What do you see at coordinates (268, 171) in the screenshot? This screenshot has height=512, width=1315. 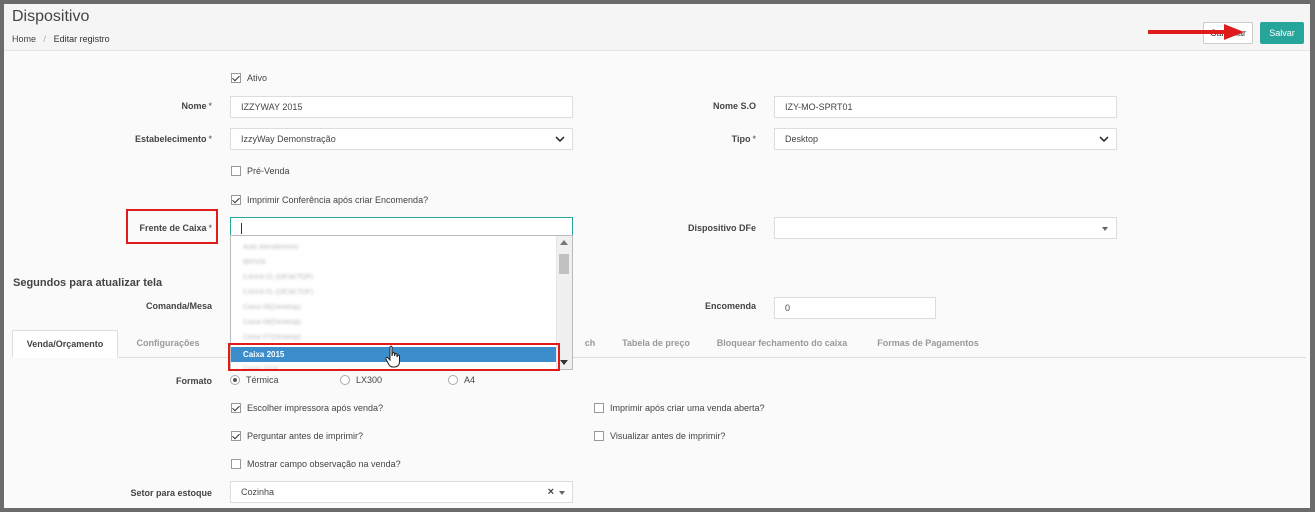 I see `prevenda-label: Pré-Venda` at bounding box center [268, 171].